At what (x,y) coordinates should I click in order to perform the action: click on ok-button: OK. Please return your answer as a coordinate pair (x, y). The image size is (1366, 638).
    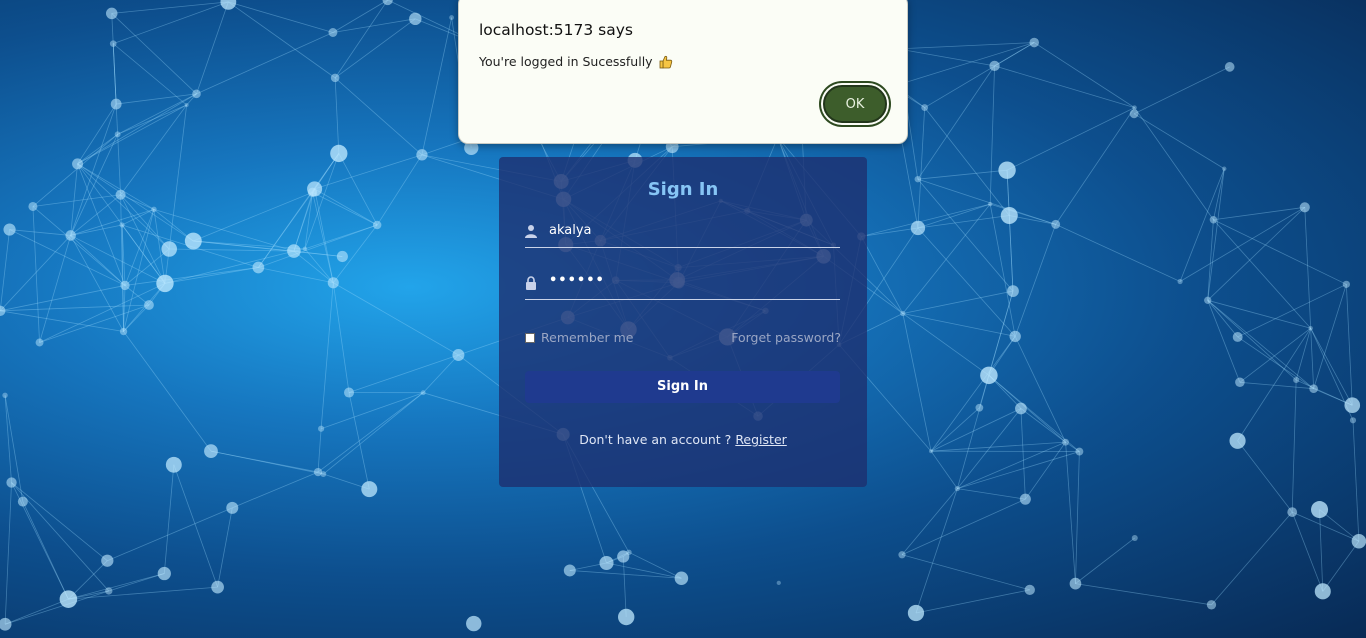
    Looking at the image, I should click on (855, 104).